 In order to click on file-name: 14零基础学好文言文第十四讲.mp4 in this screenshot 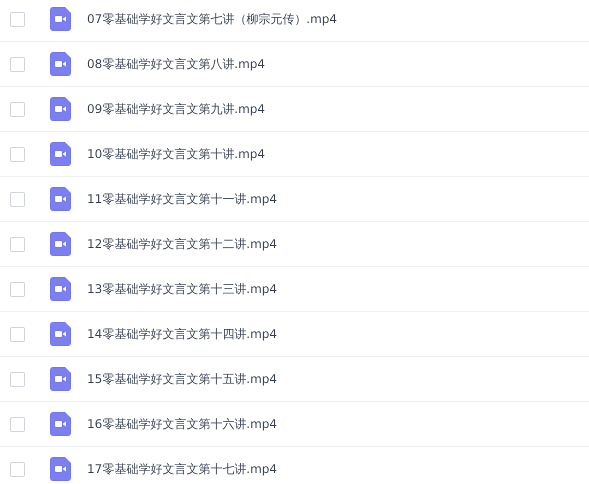, I will do `click(182, 334)`.